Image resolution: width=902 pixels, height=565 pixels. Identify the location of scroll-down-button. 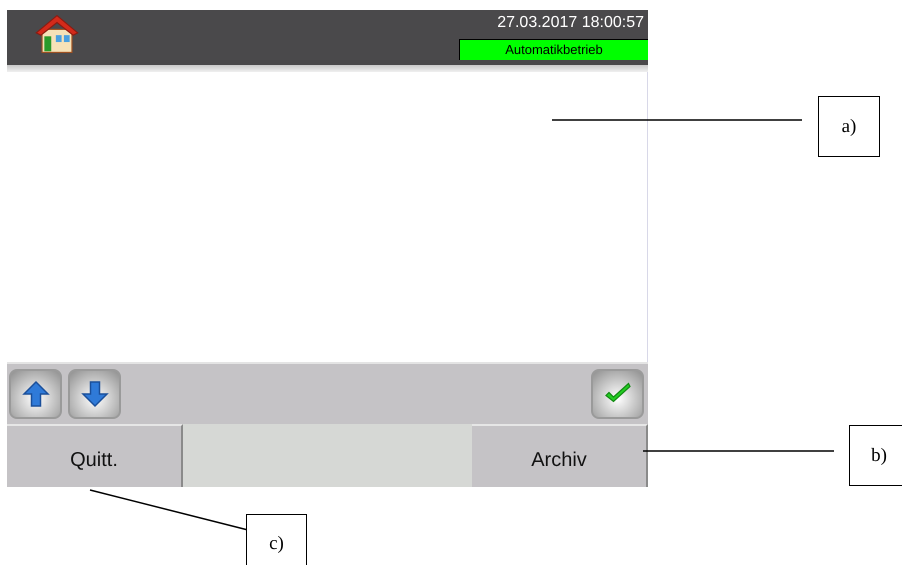
(94, 394).